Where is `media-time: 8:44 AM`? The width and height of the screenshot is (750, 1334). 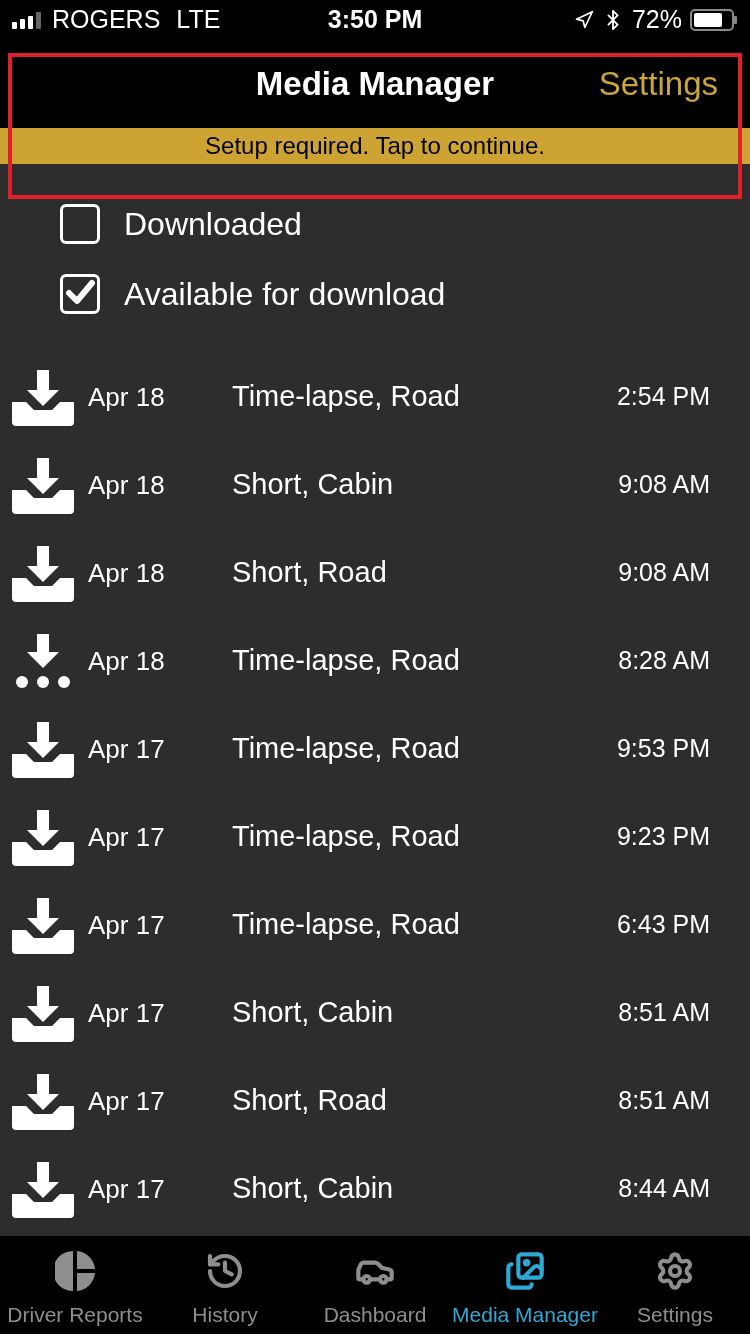
media-time: 8:44 AM is located at coordinates (664, 1189).